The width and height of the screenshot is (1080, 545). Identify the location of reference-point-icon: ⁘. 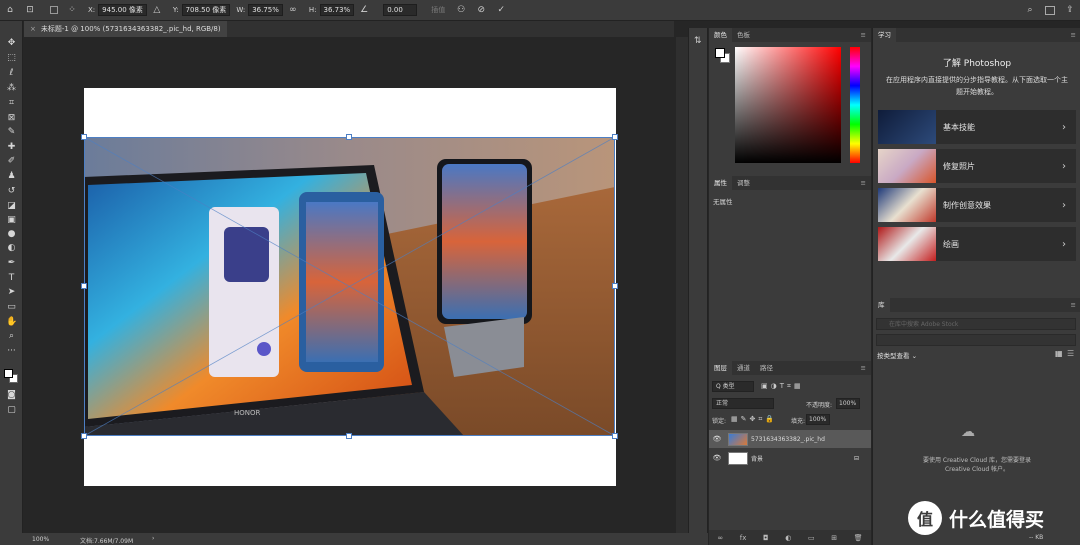
(72, 10).